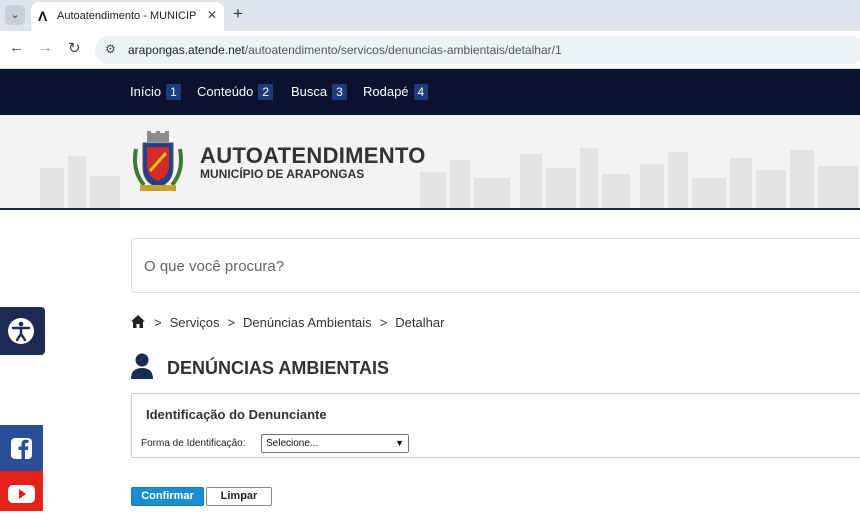 The height and width of the screenshot is (516, 860). I want to click on facebook-button, so click(21, 448).